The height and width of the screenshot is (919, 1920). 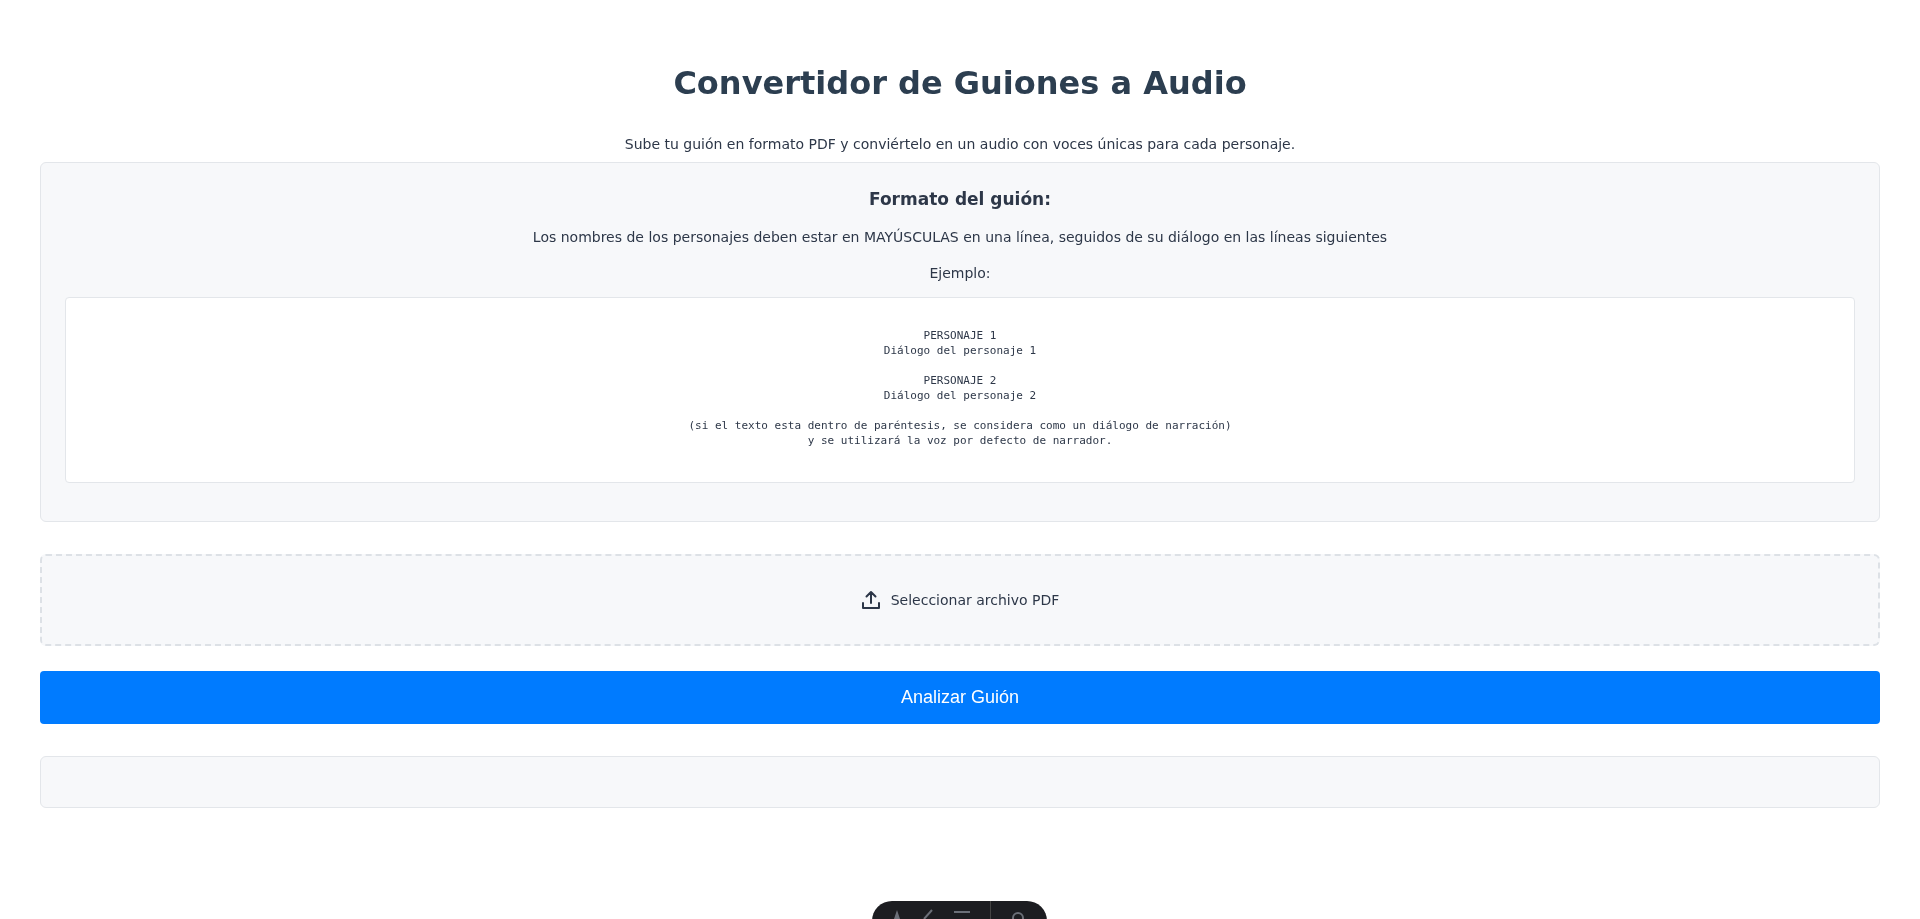 I want to click on example-text: PERSONAJE 1 Diálogo del personaje 1 PERSONAJE 2 Diálogo del personaje 2 (si el texto esta dentro de paréntesis, se considera como un diálogo de narración) y se utilizará la voz por defecto de narrador., so click(x=960, y=388).